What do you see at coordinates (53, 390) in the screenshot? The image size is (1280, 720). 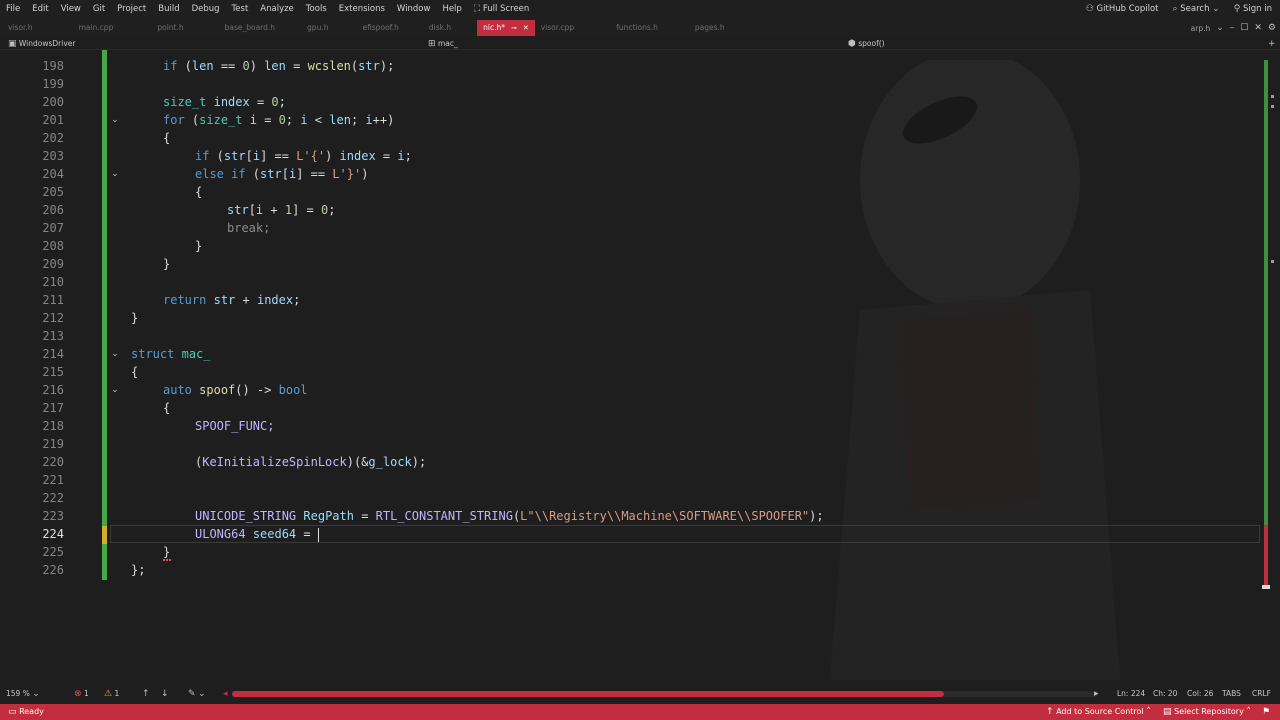 I see `line-number: 216` at bounding box center [53, 390].